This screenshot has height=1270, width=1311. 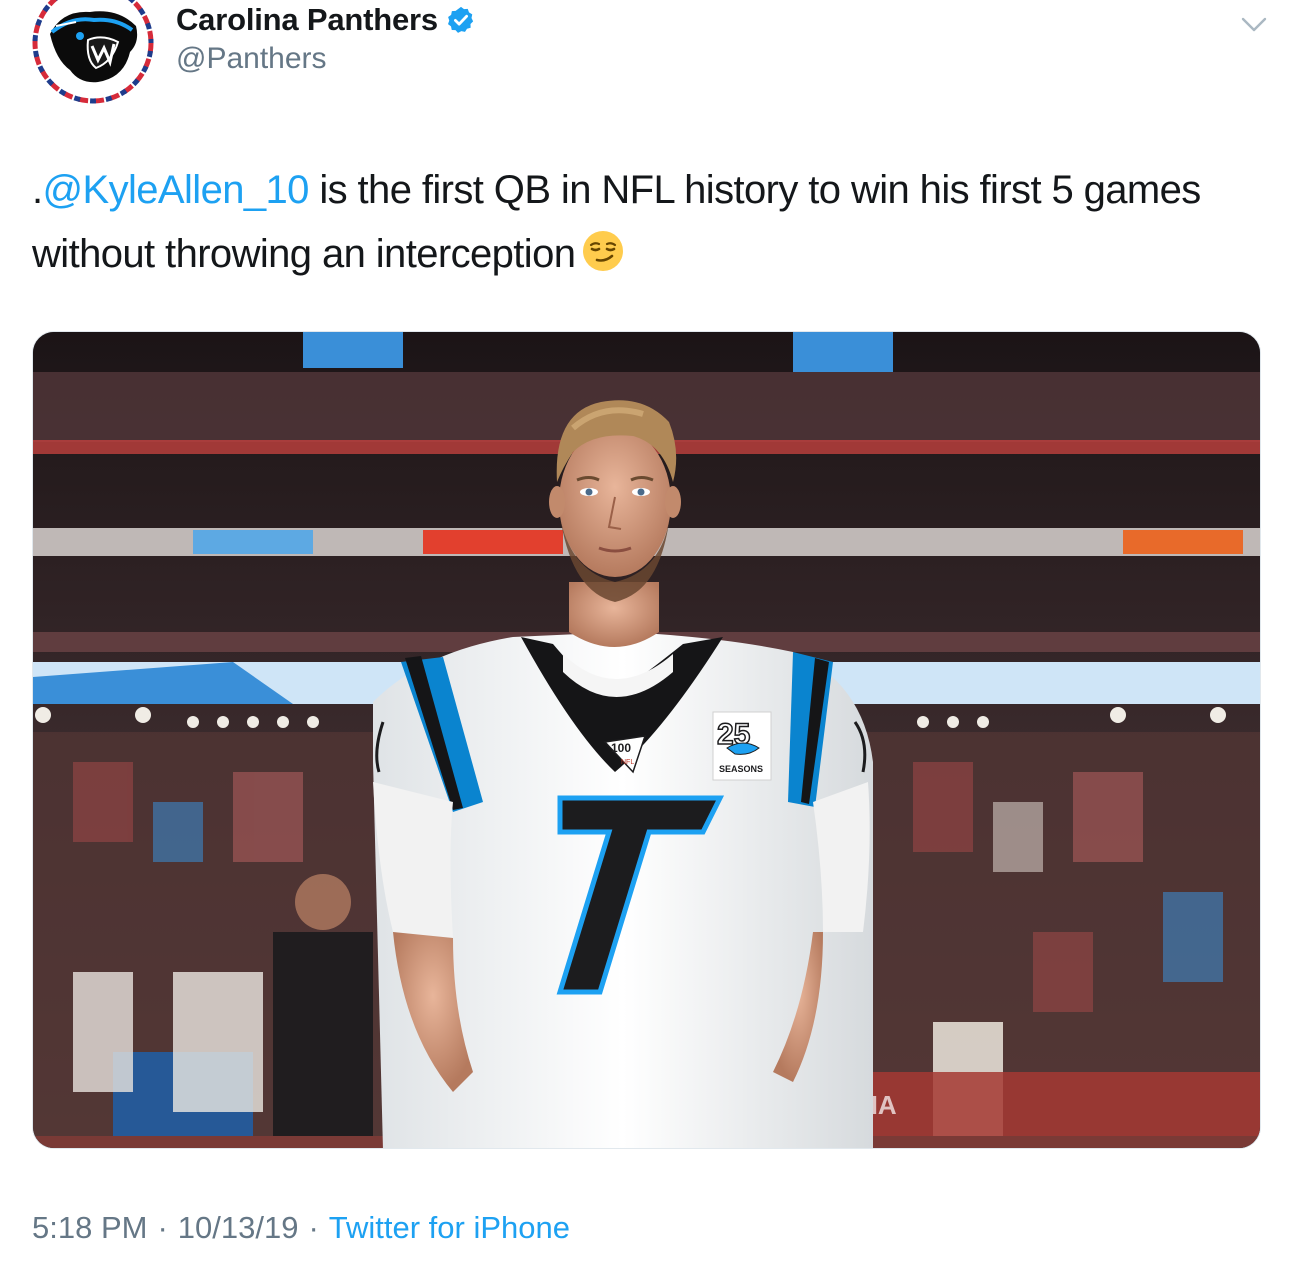 I want to click on tweet-date: 10/13/19, so click(x=238, y=1227).